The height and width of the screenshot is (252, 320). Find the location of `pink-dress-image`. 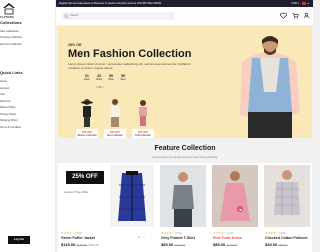

pink-dress-image is located at coordinates (235, 196).